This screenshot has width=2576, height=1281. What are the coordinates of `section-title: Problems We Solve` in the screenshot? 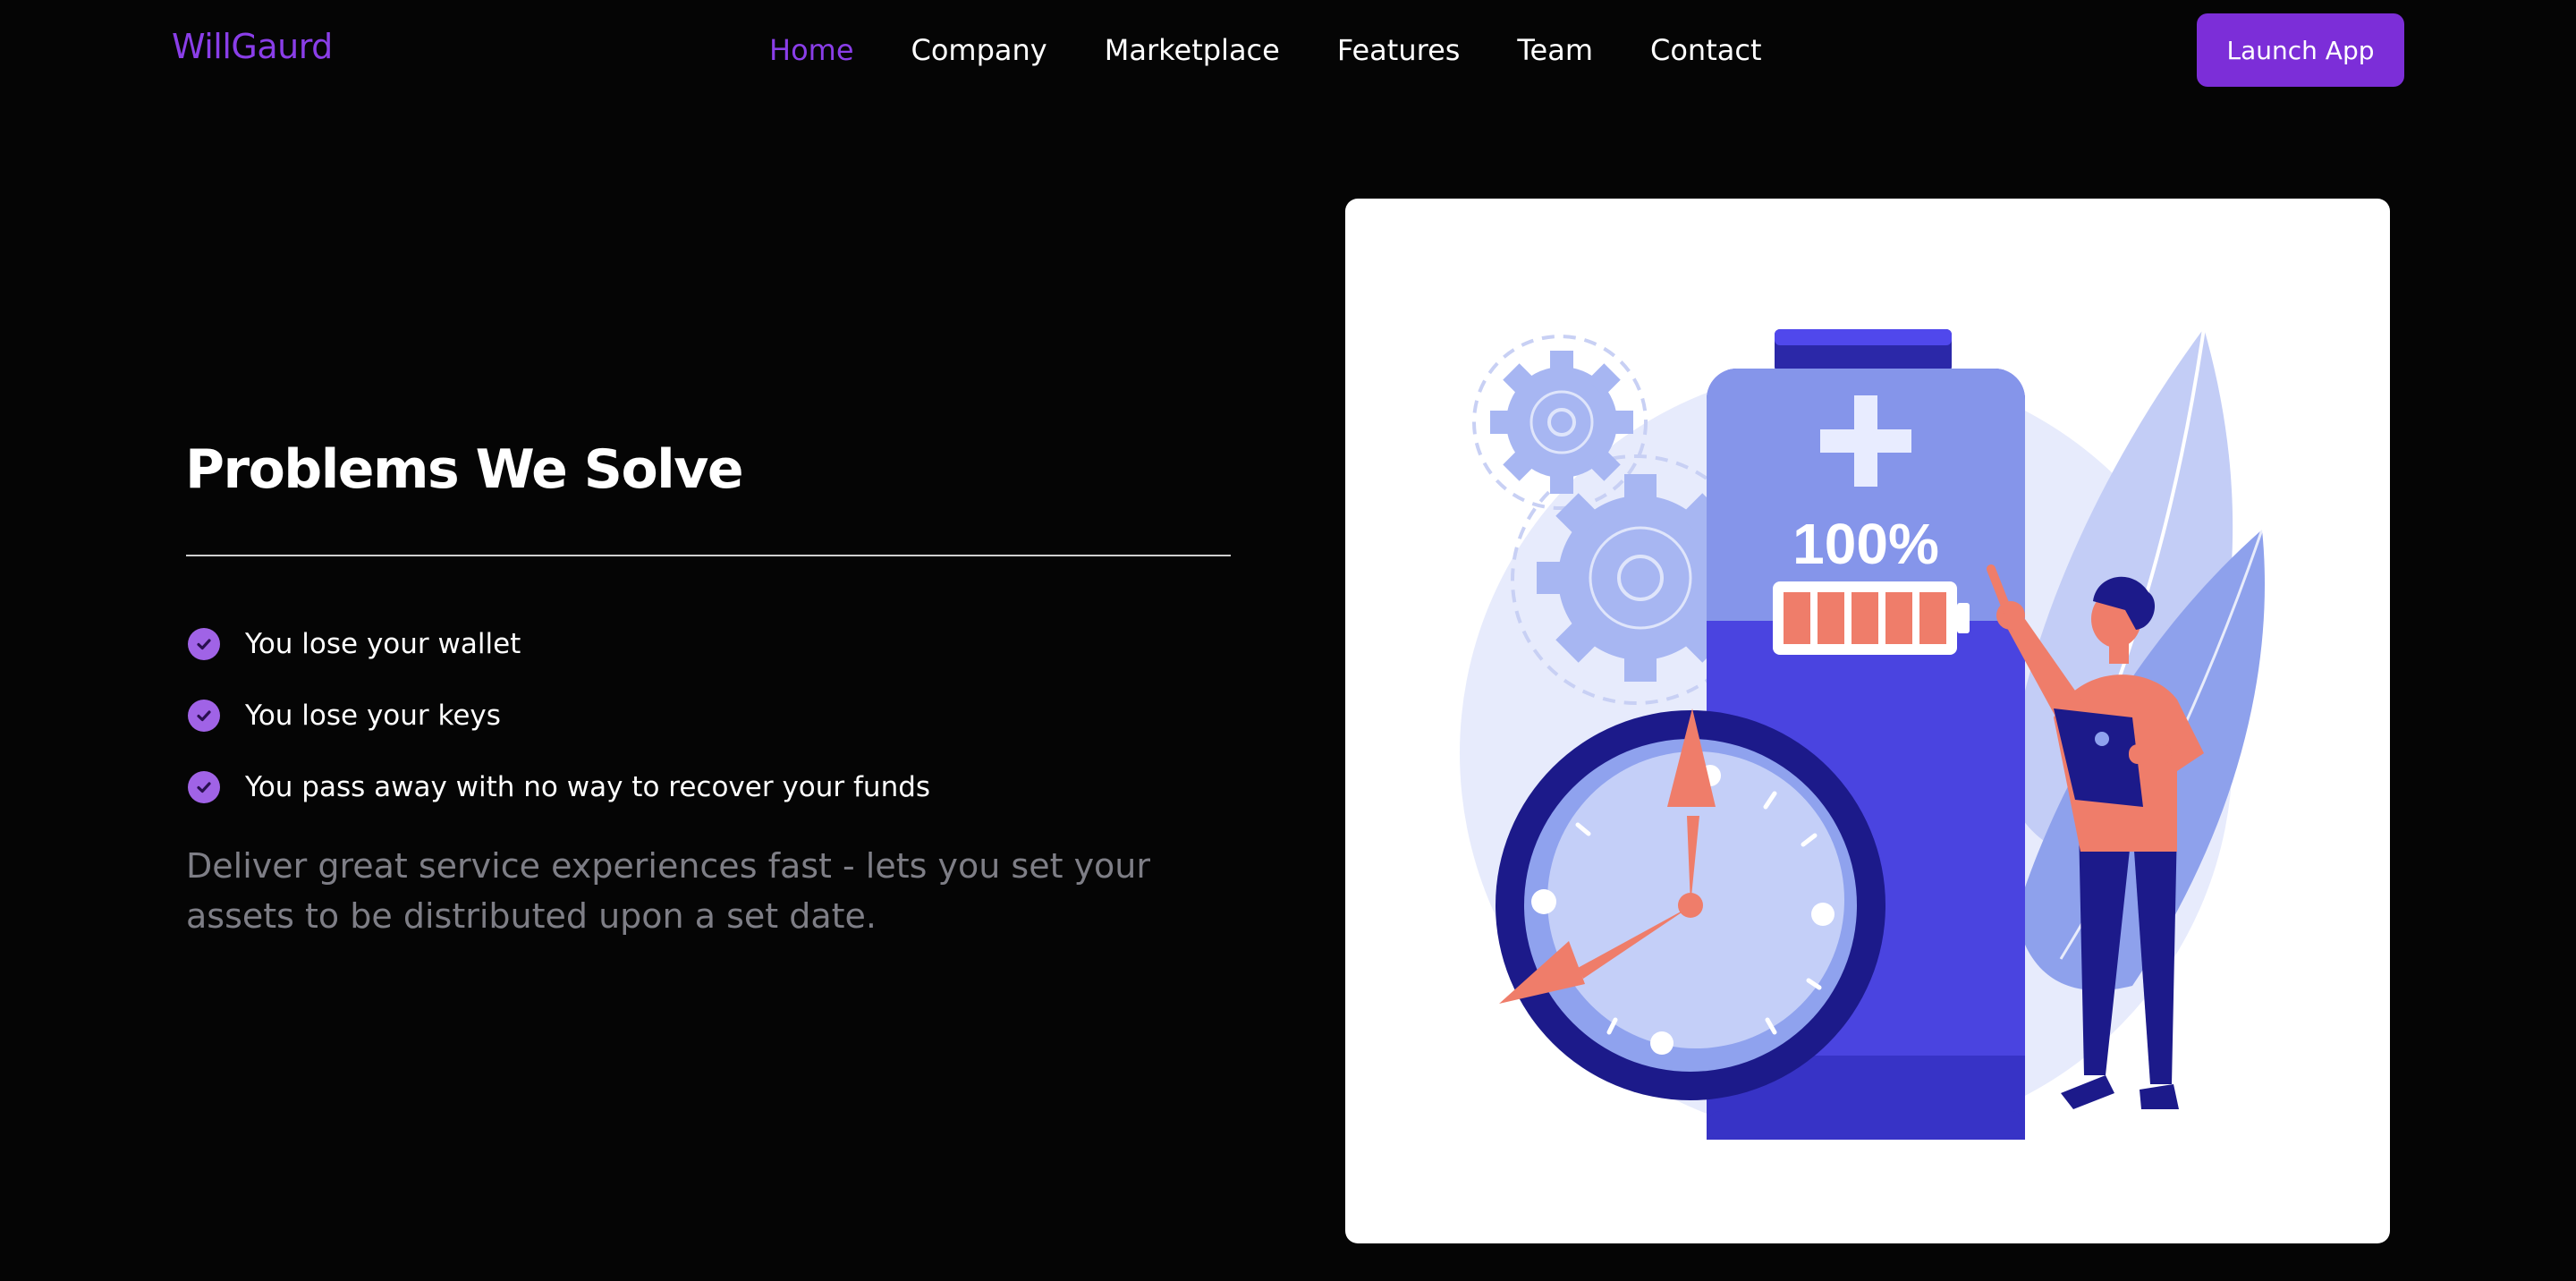 It's located at (464, 469).